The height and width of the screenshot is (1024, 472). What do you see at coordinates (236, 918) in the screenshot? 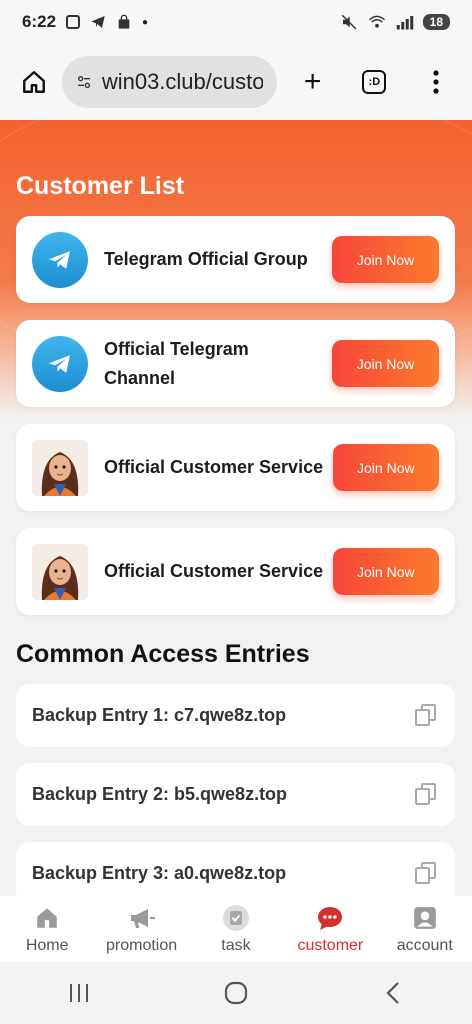
I see `task-icon` at bounding box center [236, 918].